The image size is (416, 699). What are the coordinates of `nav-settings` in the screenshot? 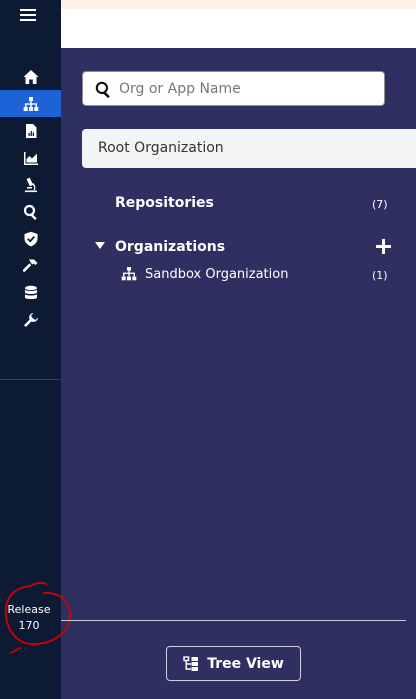 It's located at (30, 319).